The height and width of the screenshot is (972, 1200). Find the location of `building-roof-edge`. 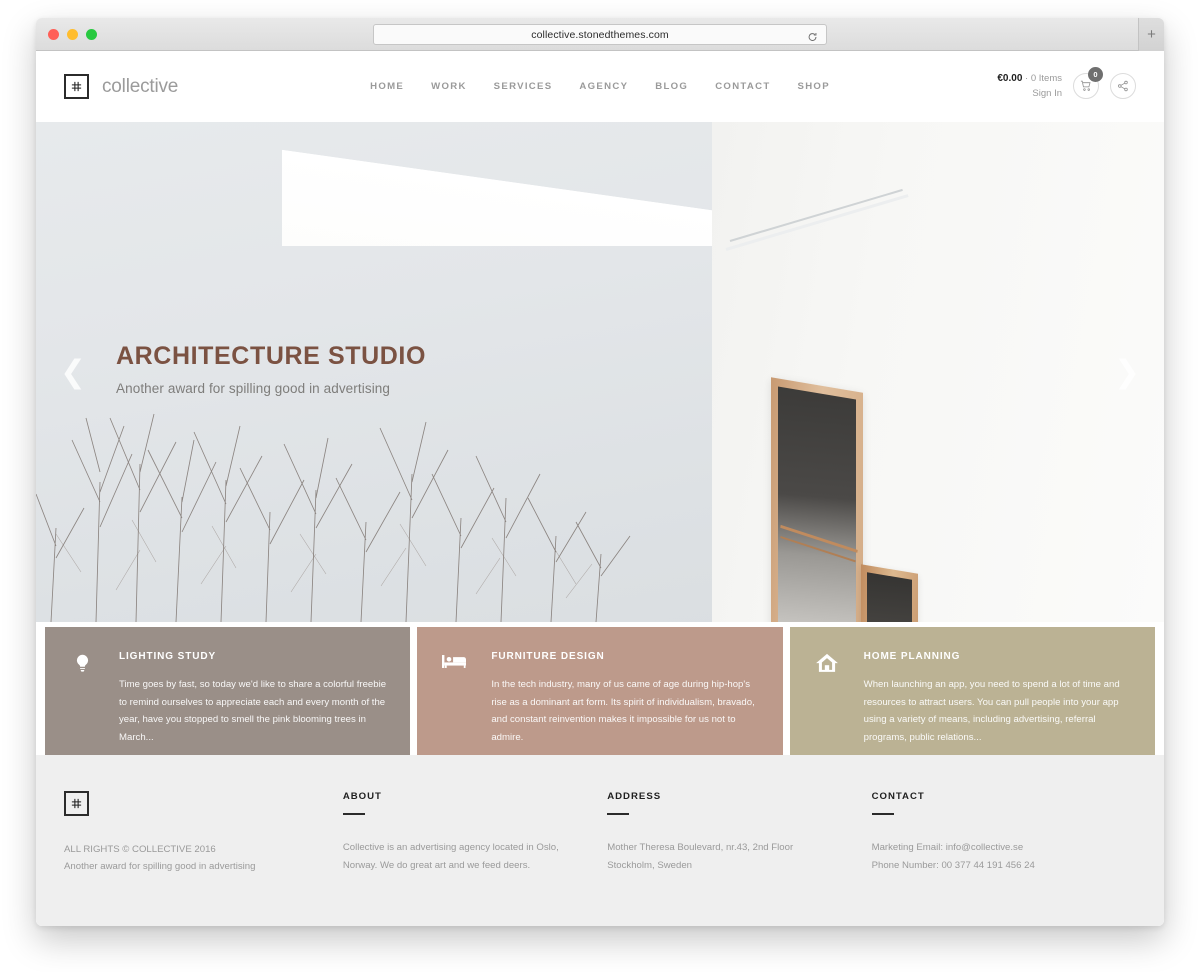

building-roof-edge is located at coordinates (497, 184).